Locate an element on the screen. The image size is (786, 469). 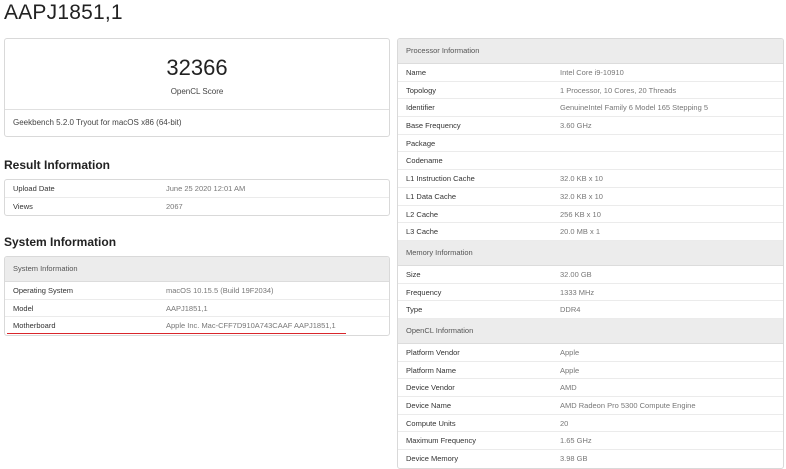
table-row-name: Name Intel Core i9-10910 is located at coordinates (590, 73).